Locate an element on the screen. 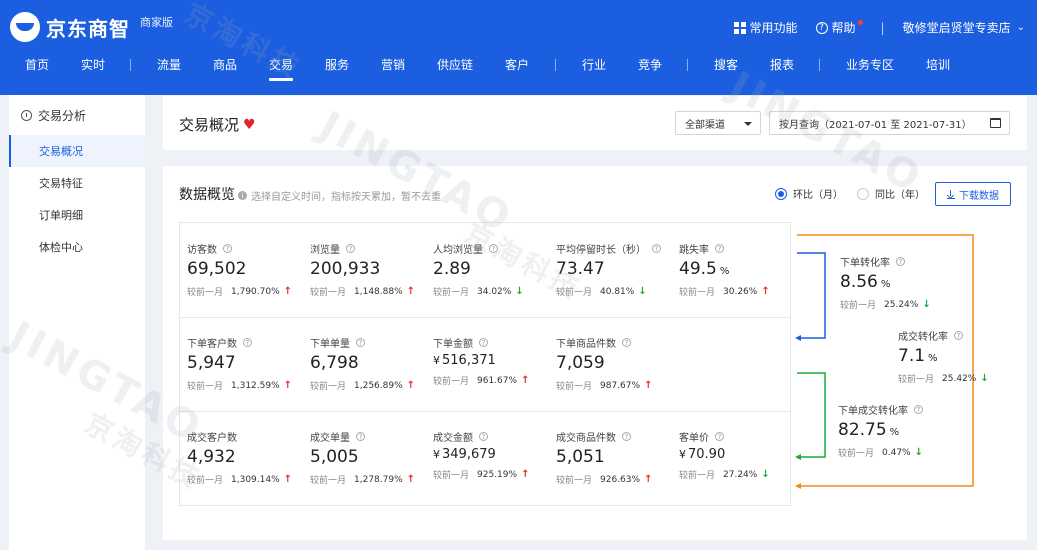 The width and height of the screenshot is (1037, 550). shop-switcher: 敬修堂启贤堂专卖店 ⌄ is located at coordinates (964, 27).